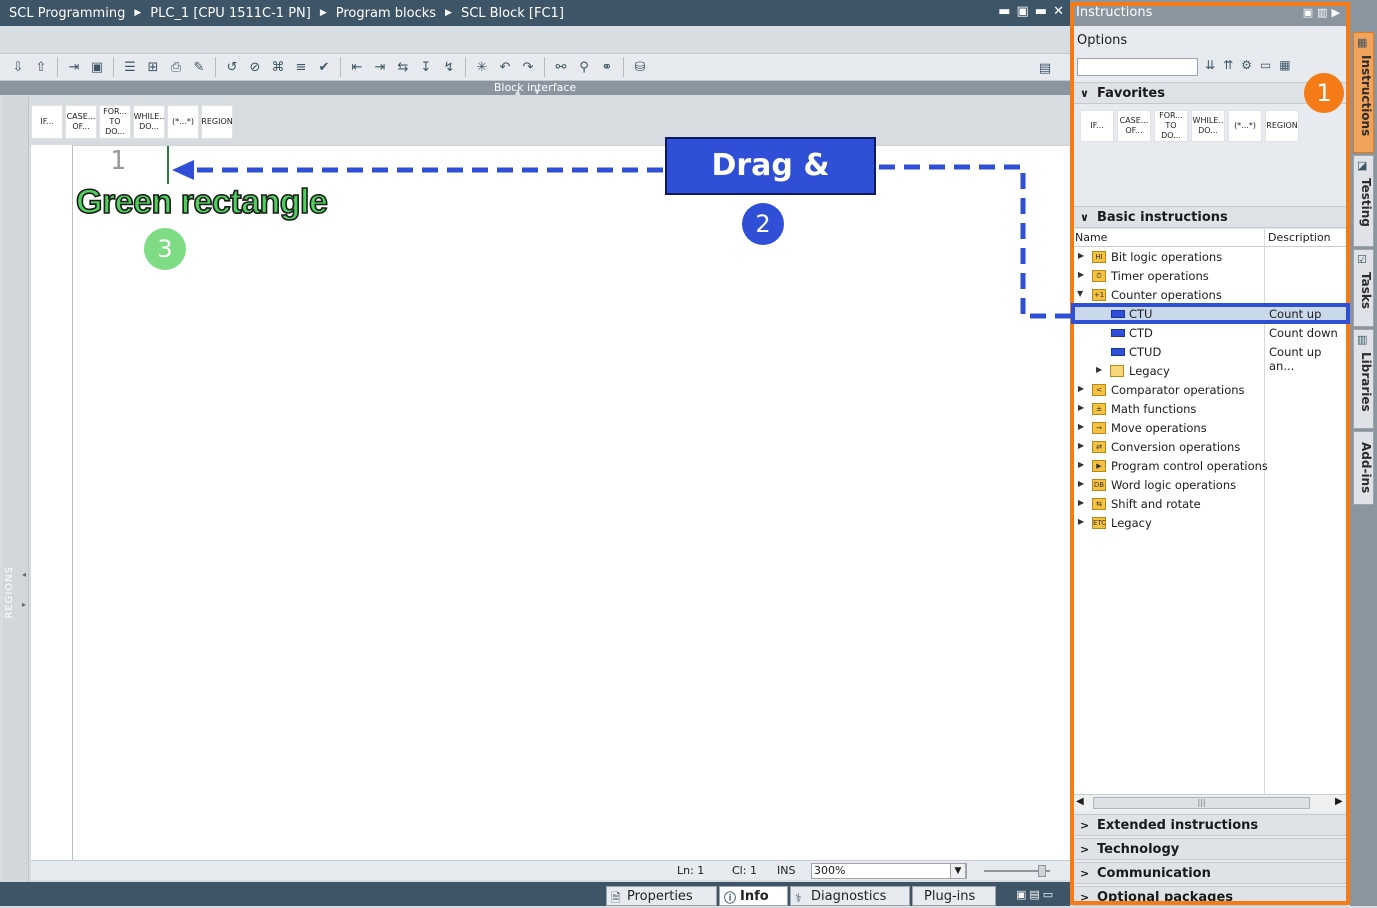 The image size is (1377, 908). I want to click on arrowhead-icon, so click(183, 170).